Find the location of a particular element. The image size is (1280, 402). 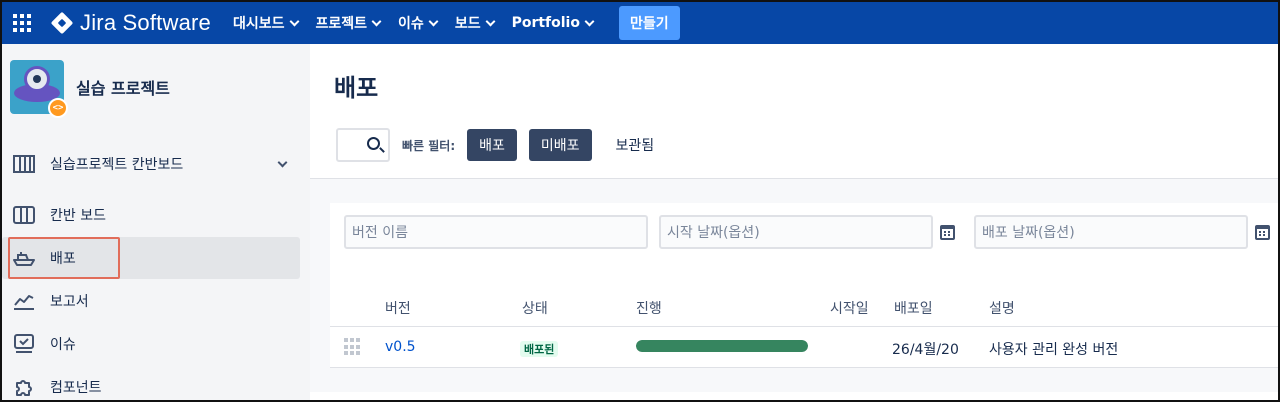

sidebar-item-label: 보고서 is located at coordinates (69, 302).